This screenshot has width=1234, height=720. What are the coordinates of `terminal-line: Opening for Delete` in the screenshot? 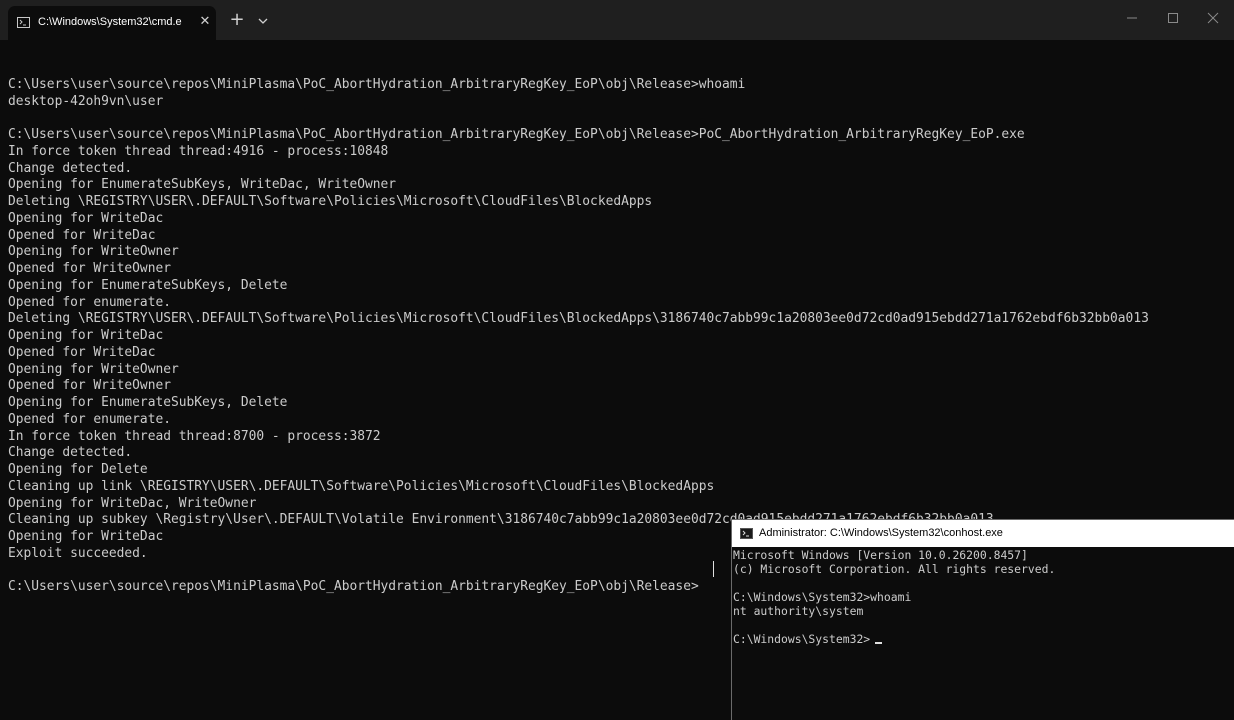 It's located at (78, 469).